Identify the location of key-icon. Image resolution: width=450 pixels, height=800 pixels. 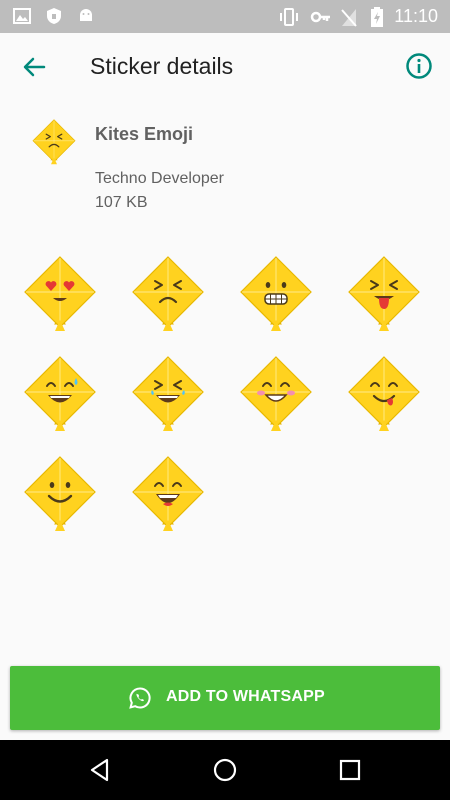
(320, 17).